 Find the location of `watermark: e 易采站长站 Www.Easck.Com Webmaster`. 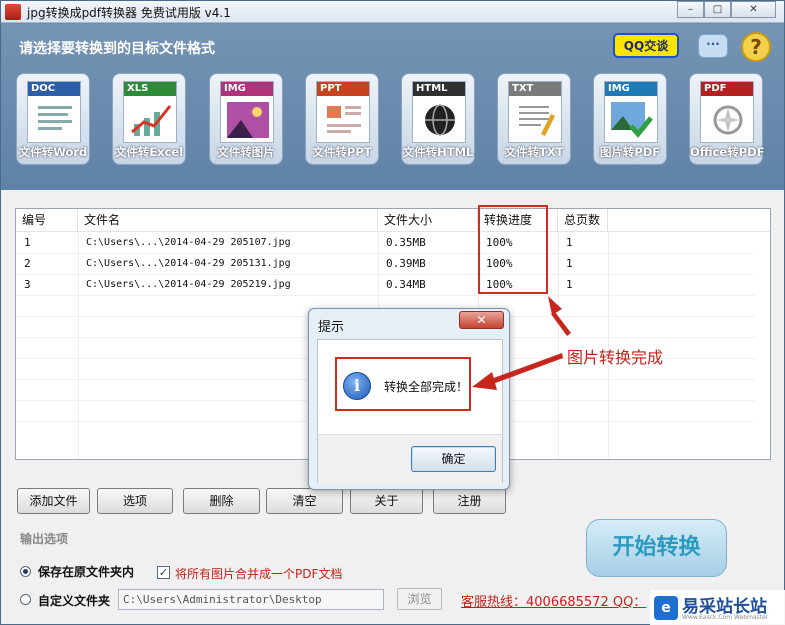

watermark: e 易采站长站 Www.Easck.Com Webmaster is located at coordinates (717, 607).